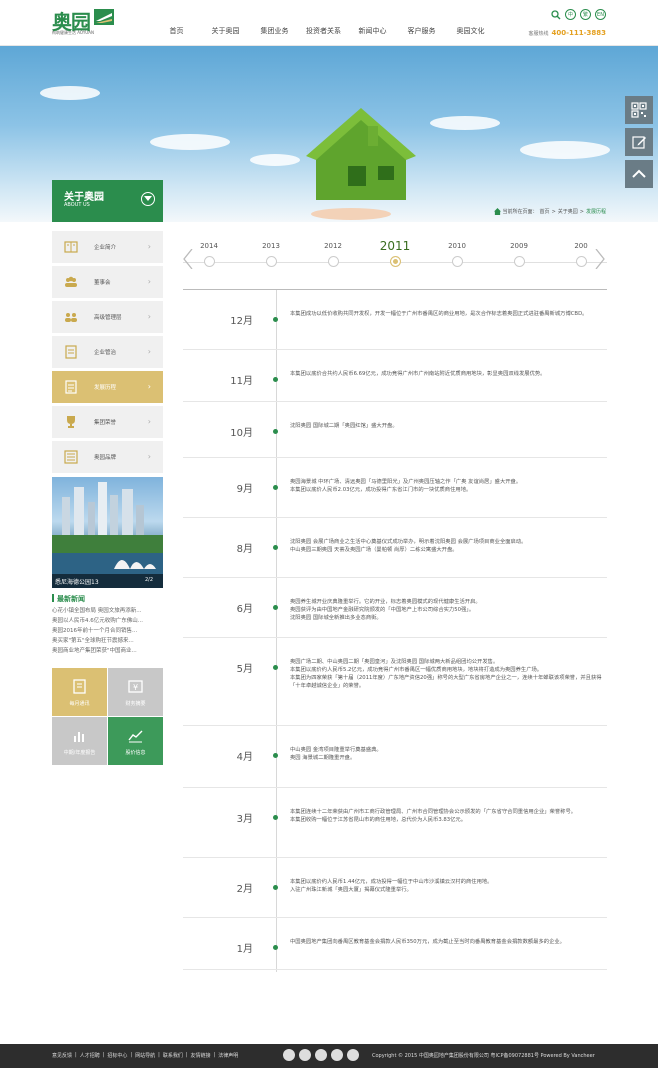  What do you see at coordinates (570, 14) in the screenshot?
I see `lang-simplified-button: 中` at bounding box center [570, 14].